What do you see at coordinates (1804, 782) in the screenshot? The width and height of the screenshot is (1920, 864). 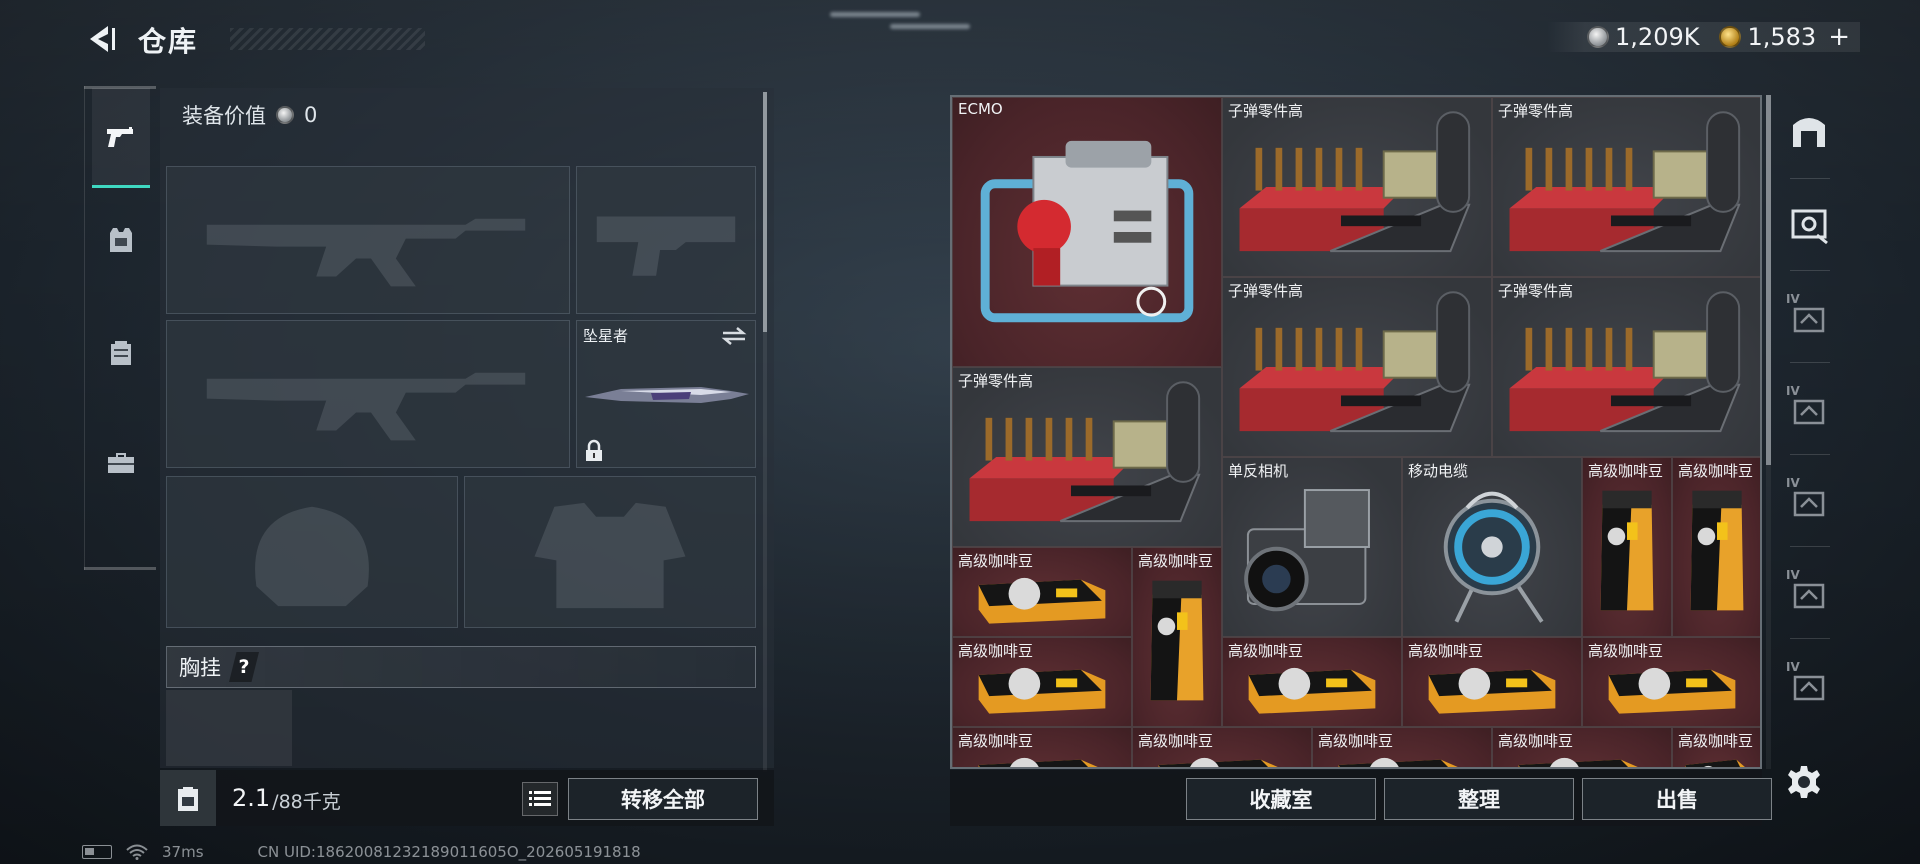 I see `gear-icon` at bounding box center [1804, 782].